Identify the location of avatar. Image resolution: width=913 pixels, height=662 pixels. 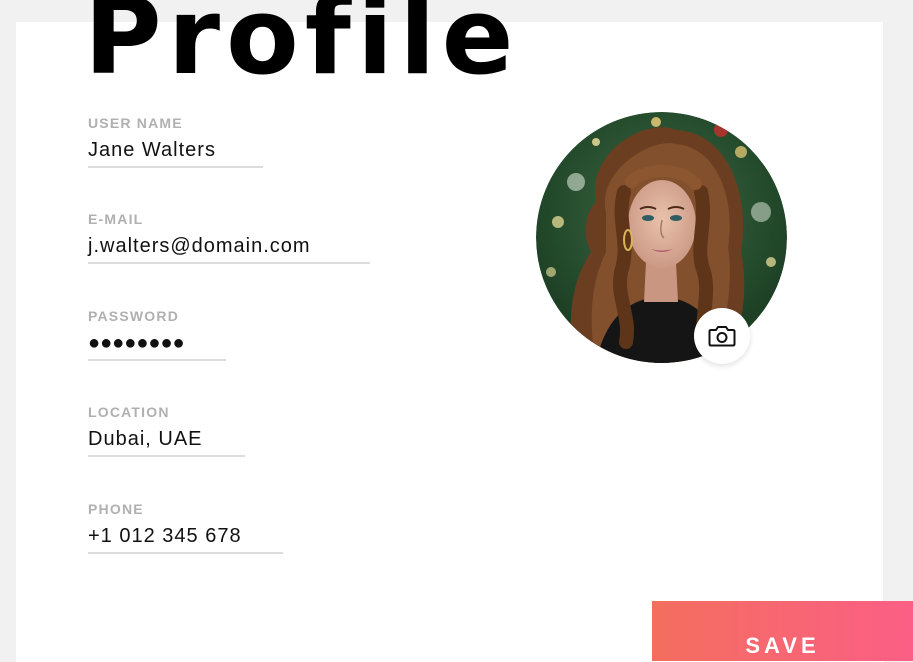
(661, 237).